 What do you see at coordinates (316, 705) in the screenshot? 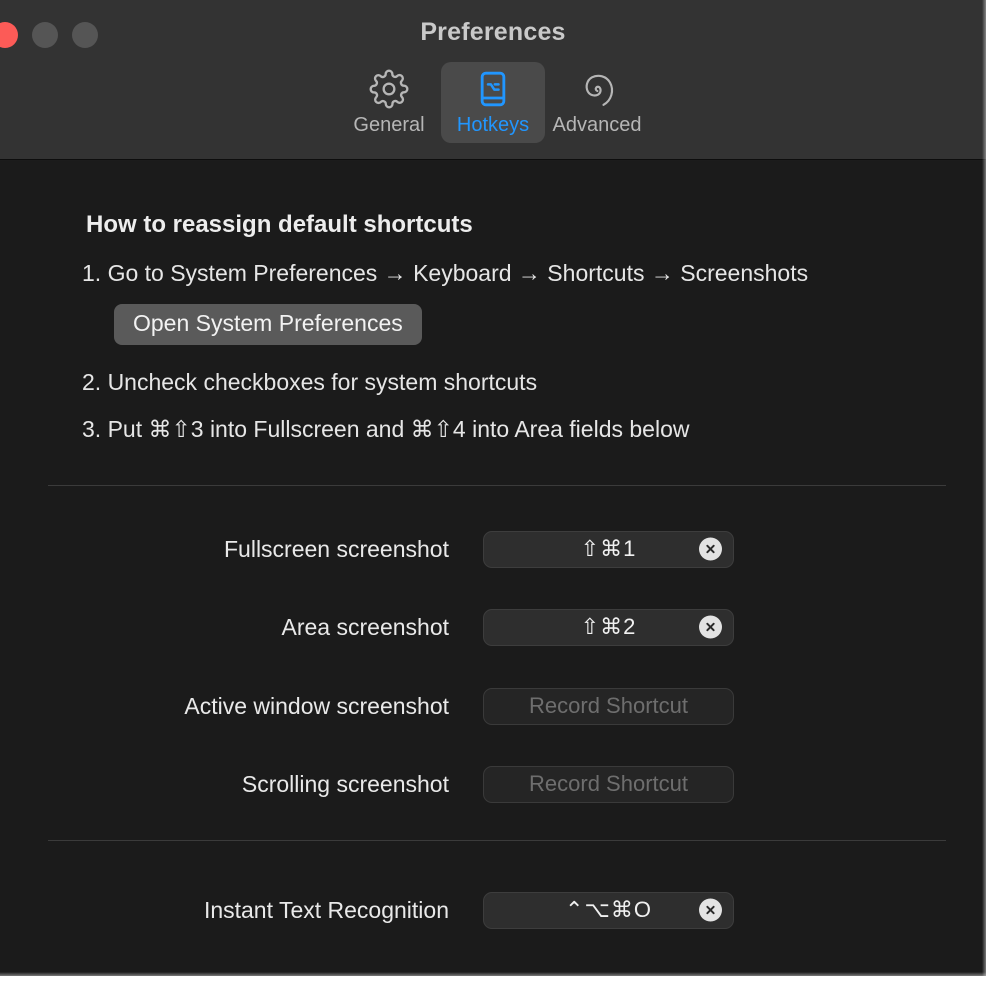
I see `shortcut-label-active-window: Active window screenshot` at bounding box center [316, 705].